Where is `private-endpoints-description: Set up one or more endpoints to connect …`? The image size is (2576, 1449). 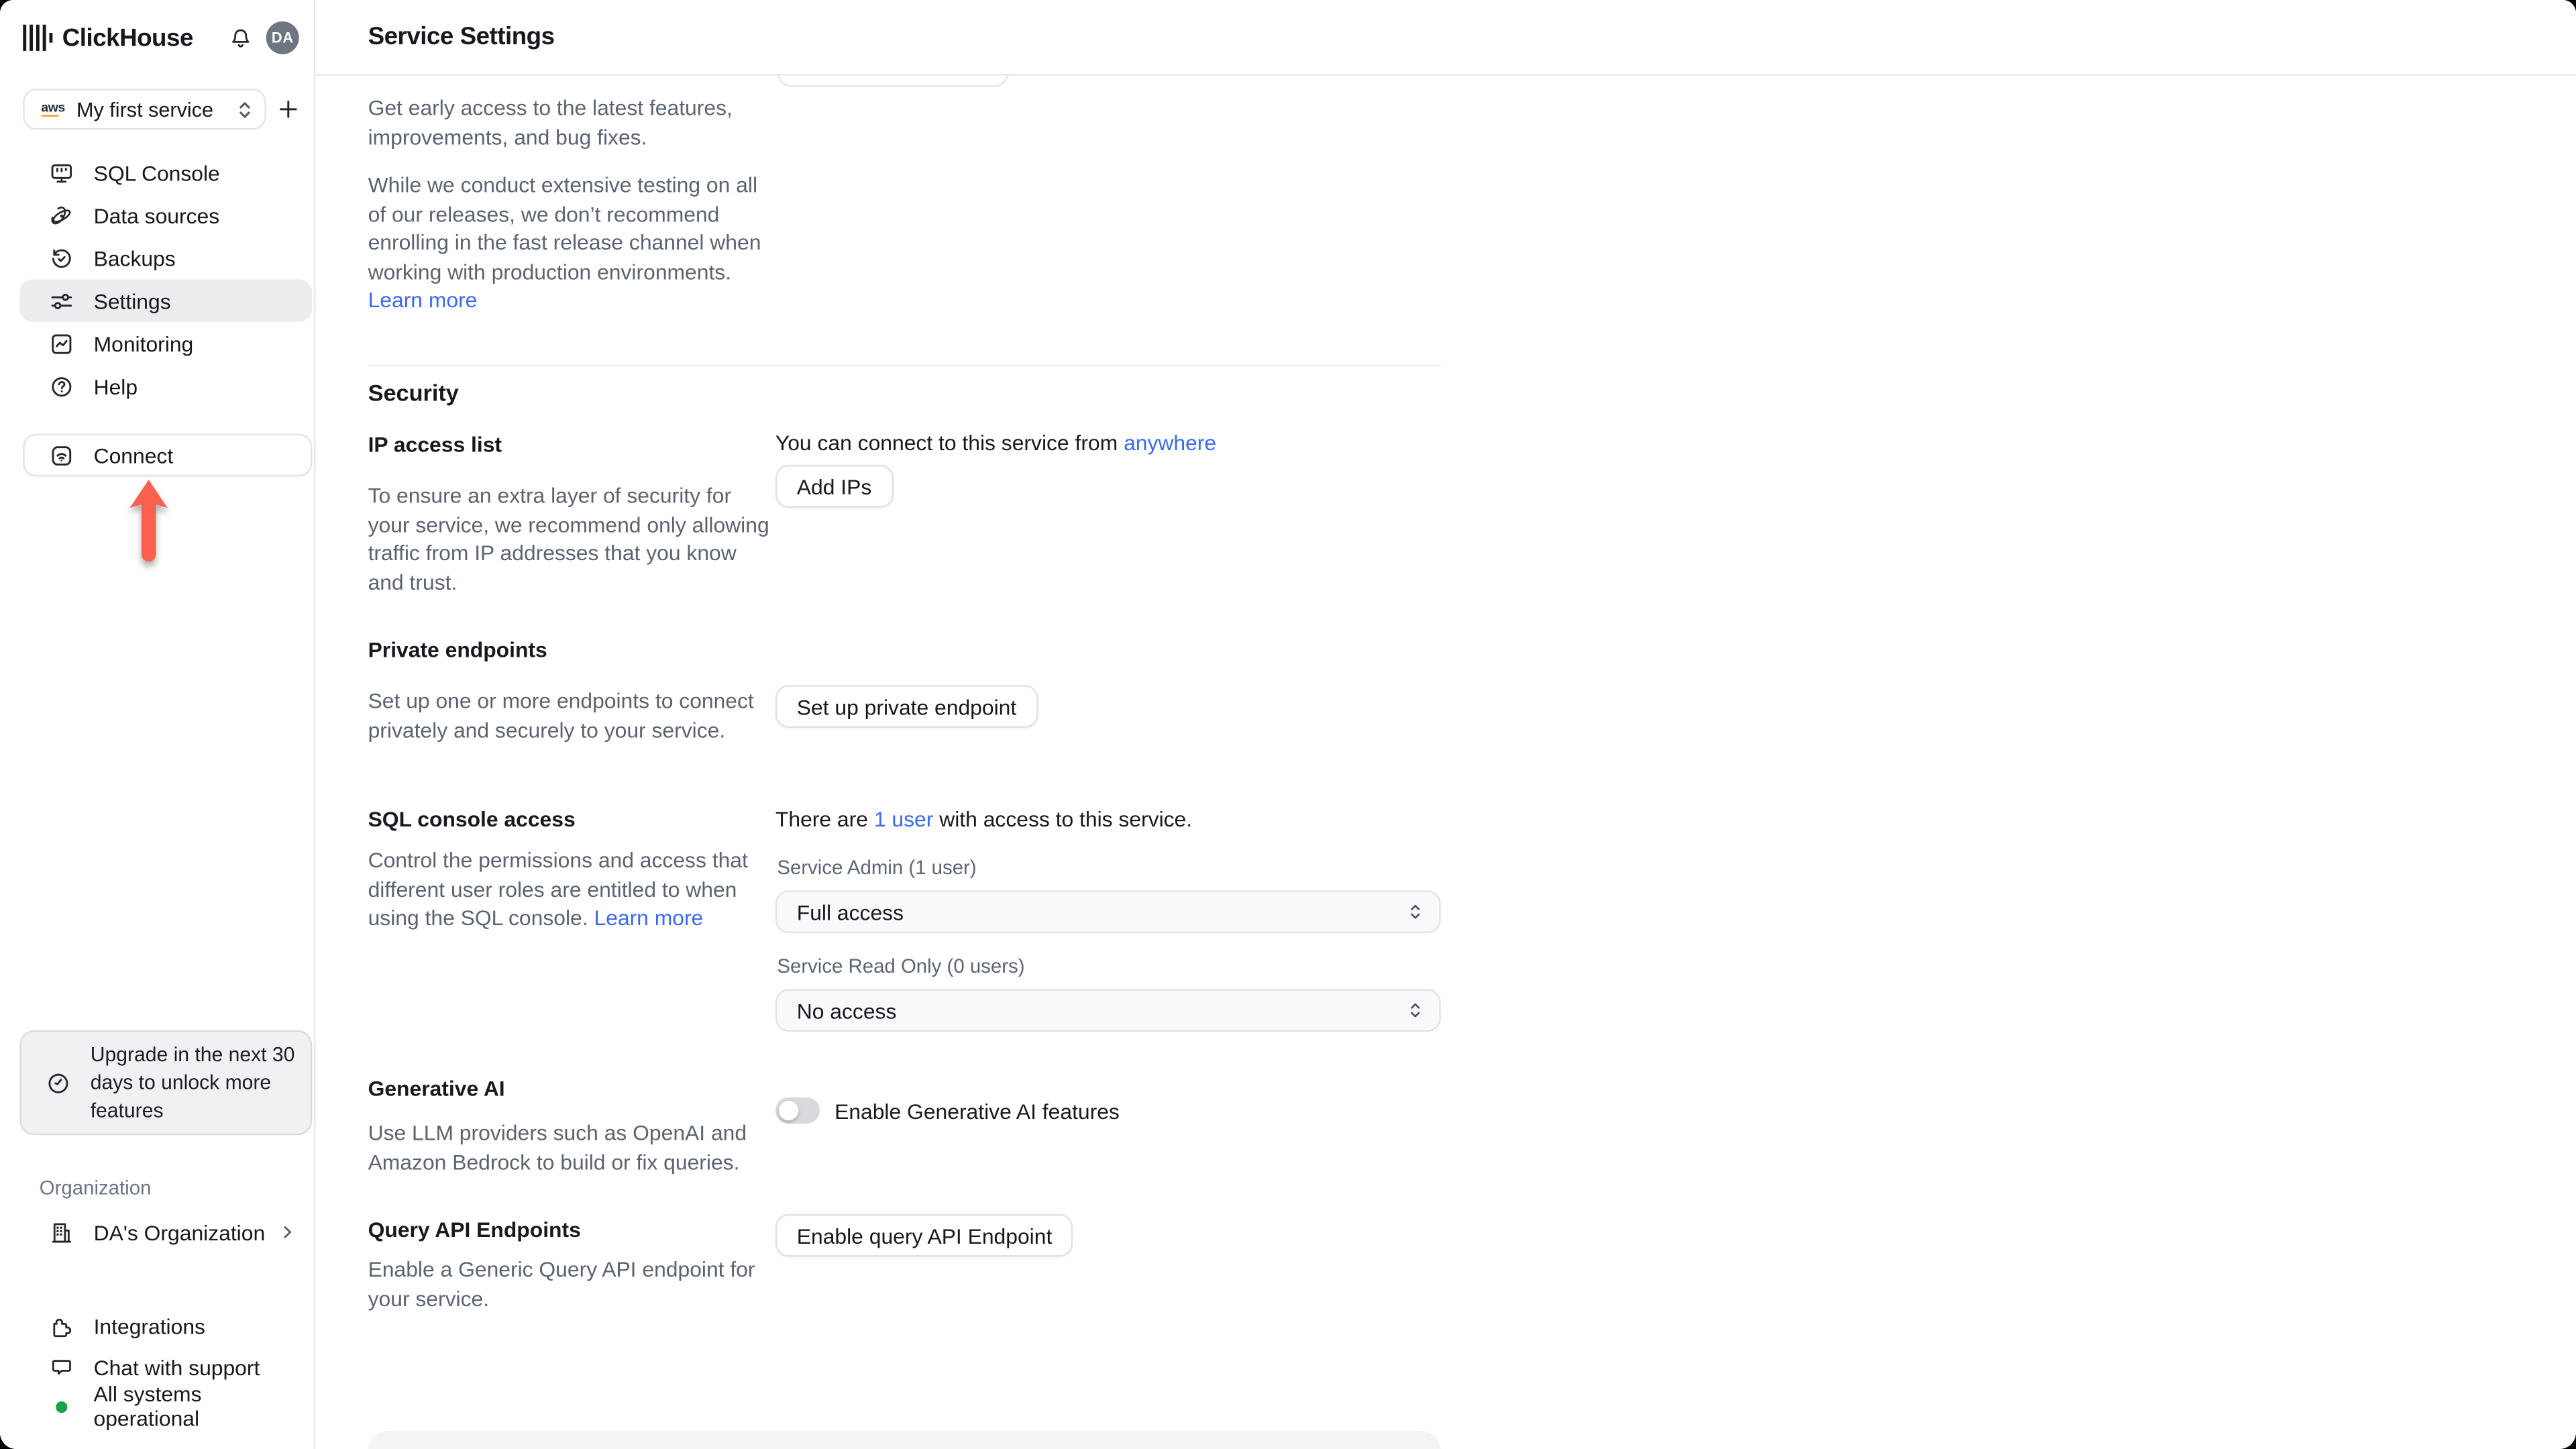 private-endpoints-description: Set up one or more endpoints to connect … is located at coordinates (561, 715).